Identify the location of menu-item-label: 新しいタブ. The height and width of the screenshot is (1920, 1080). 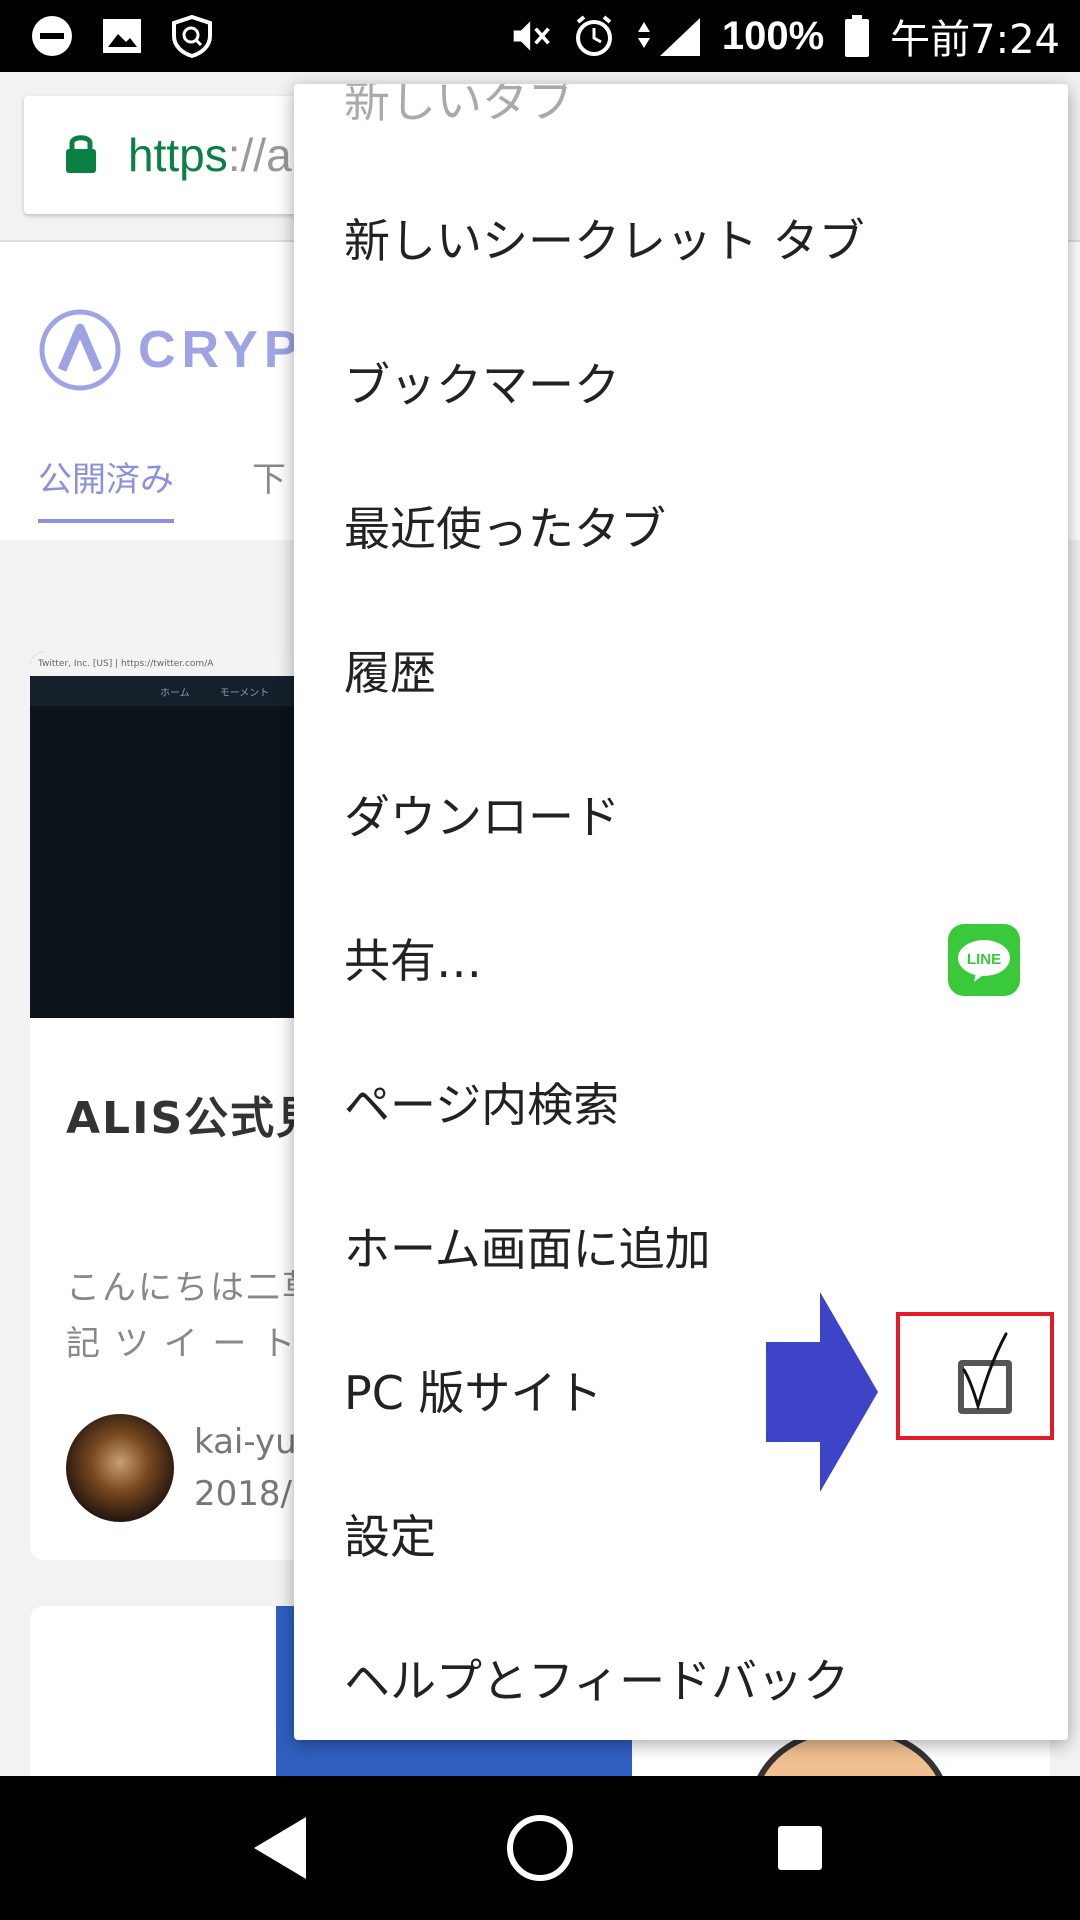
(459, 106).